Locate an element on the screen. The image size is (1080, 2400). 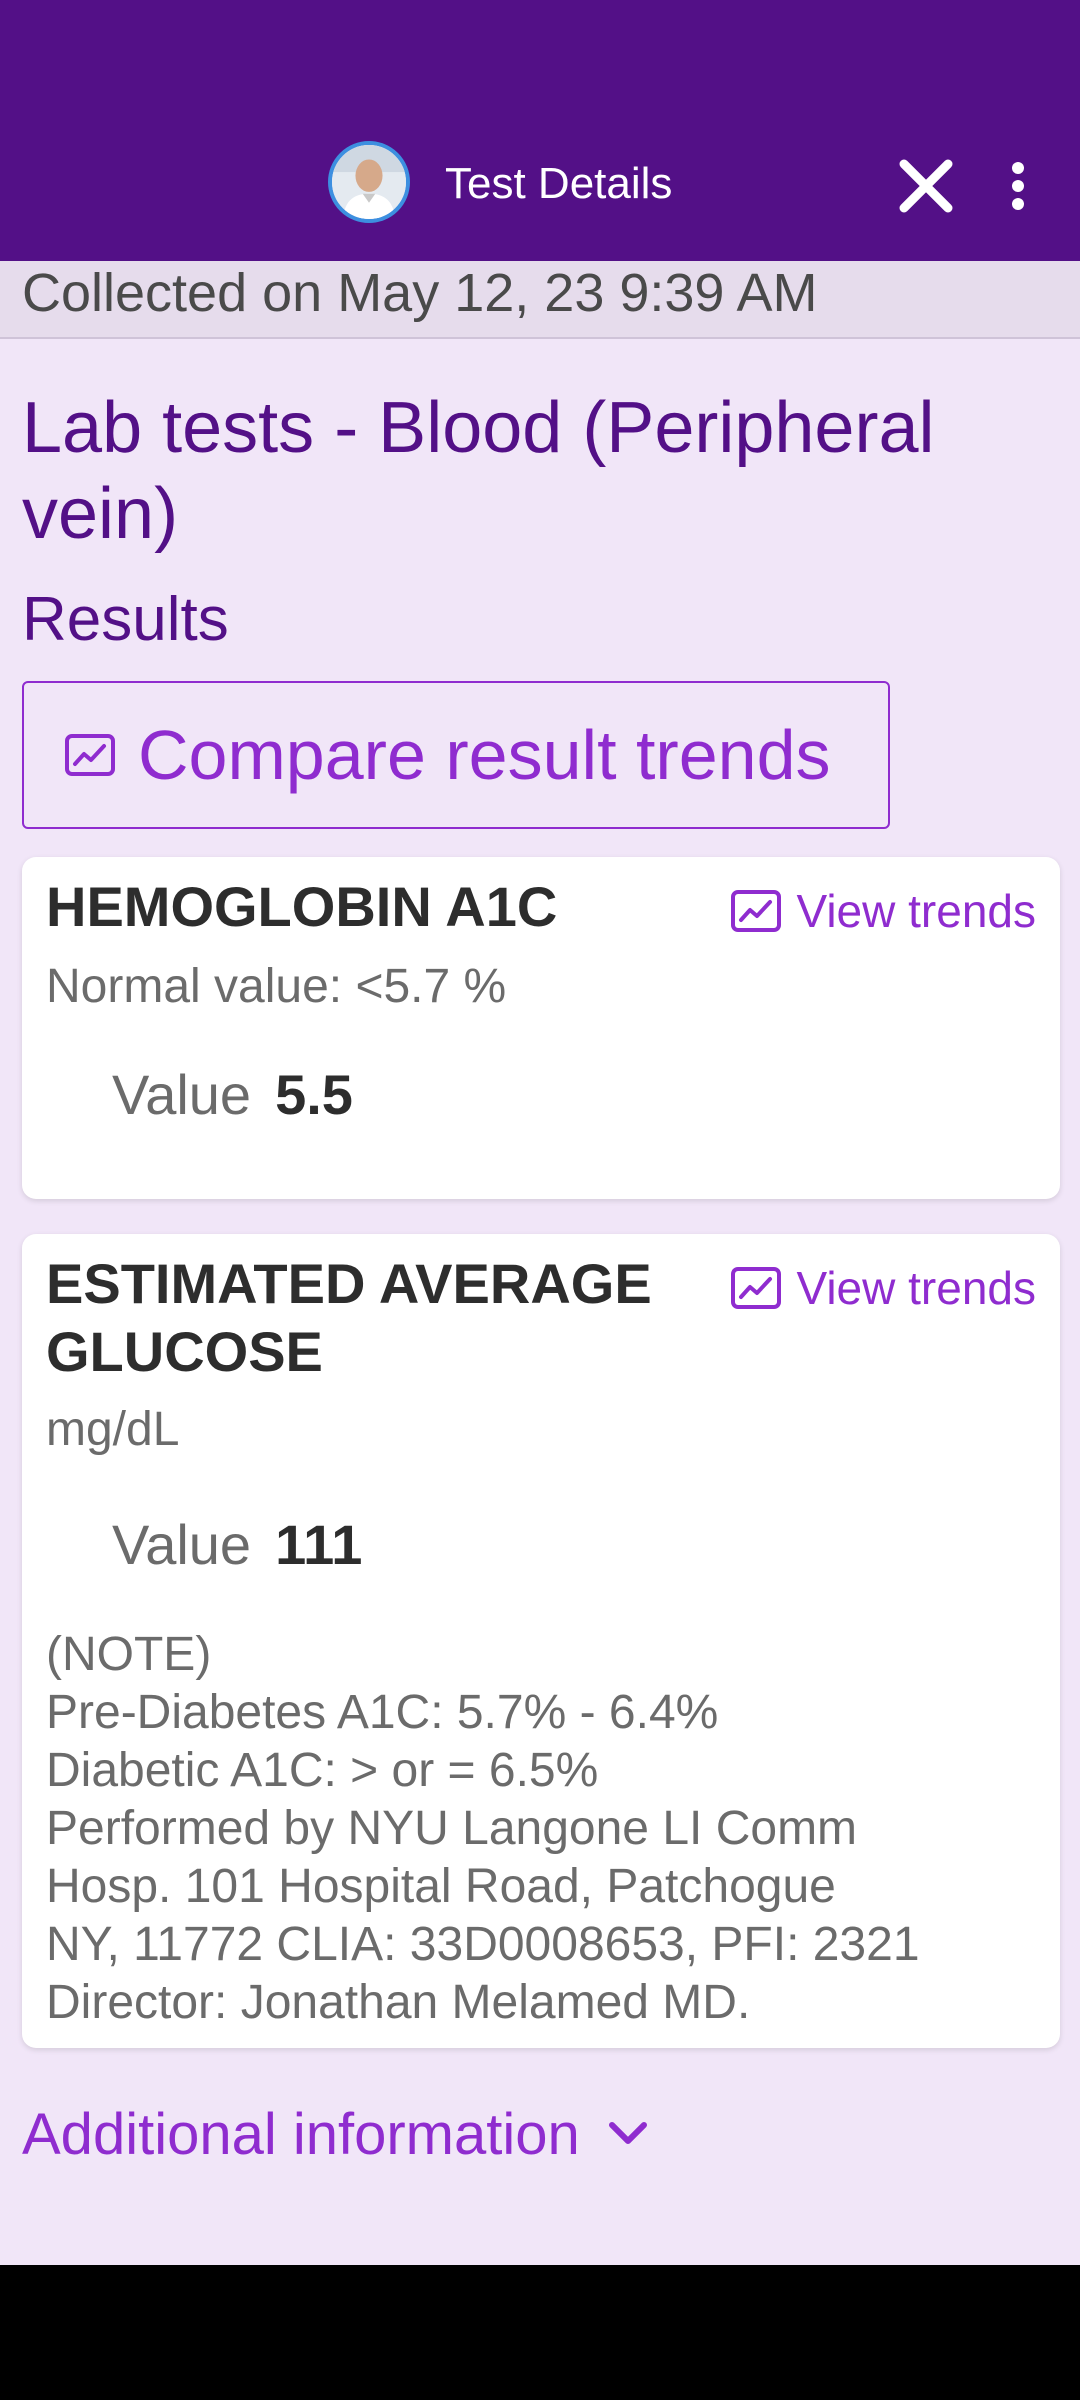
app-bar-title: Test Details is located at coordinates (559, 183).